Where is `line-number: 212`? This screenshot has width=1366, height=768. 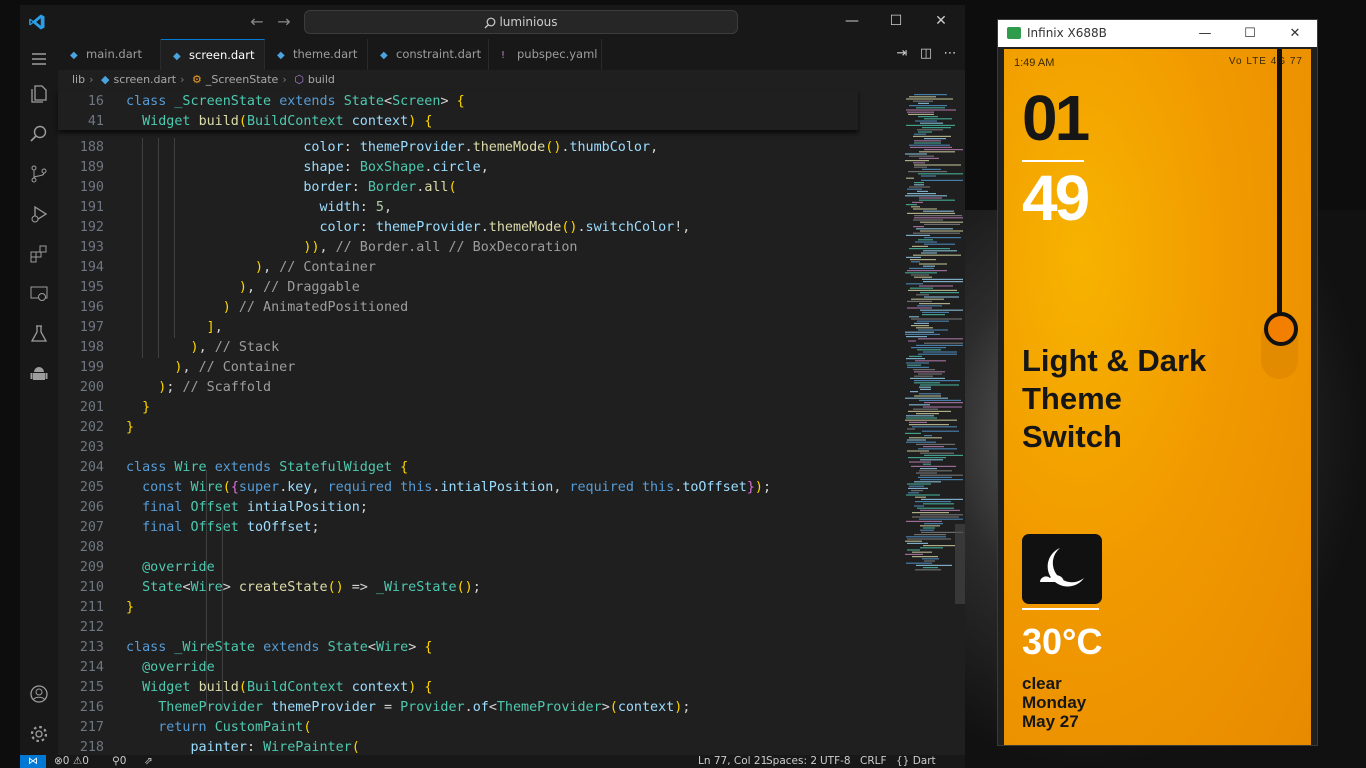
line-number: 212 is located at coordinates (91, 627).